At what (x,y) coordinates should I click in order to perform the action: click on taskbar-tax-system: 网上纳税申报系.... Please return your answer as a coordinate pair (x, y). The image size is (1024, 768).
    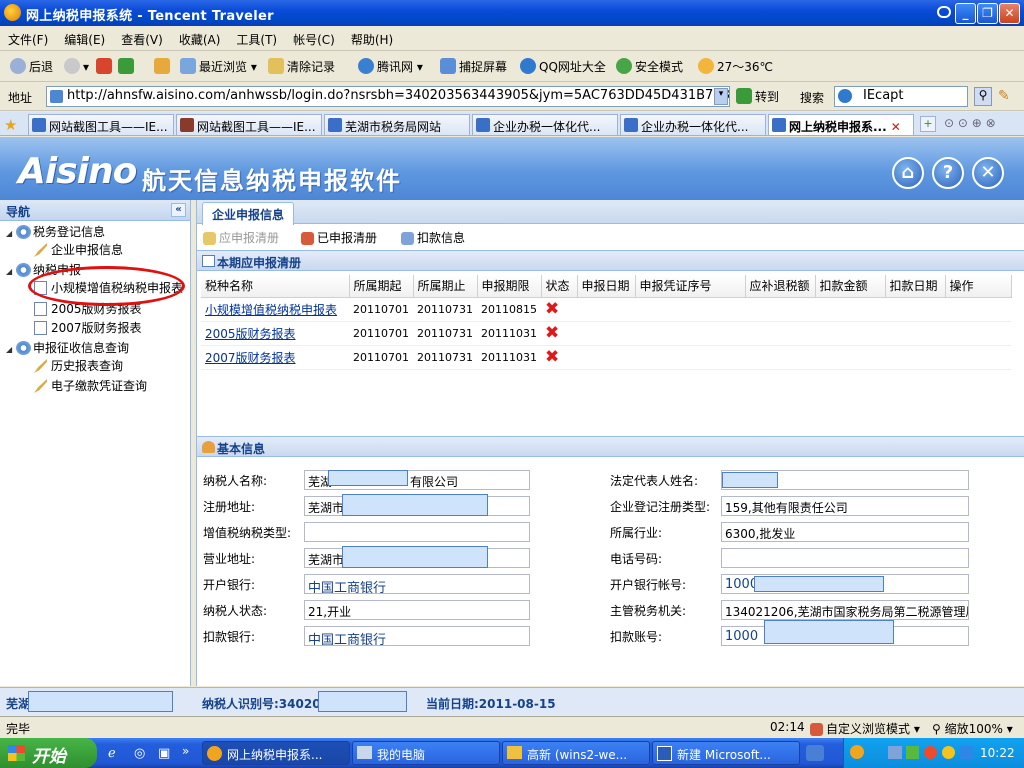
    Looking at the image, I should click on (276, 753).